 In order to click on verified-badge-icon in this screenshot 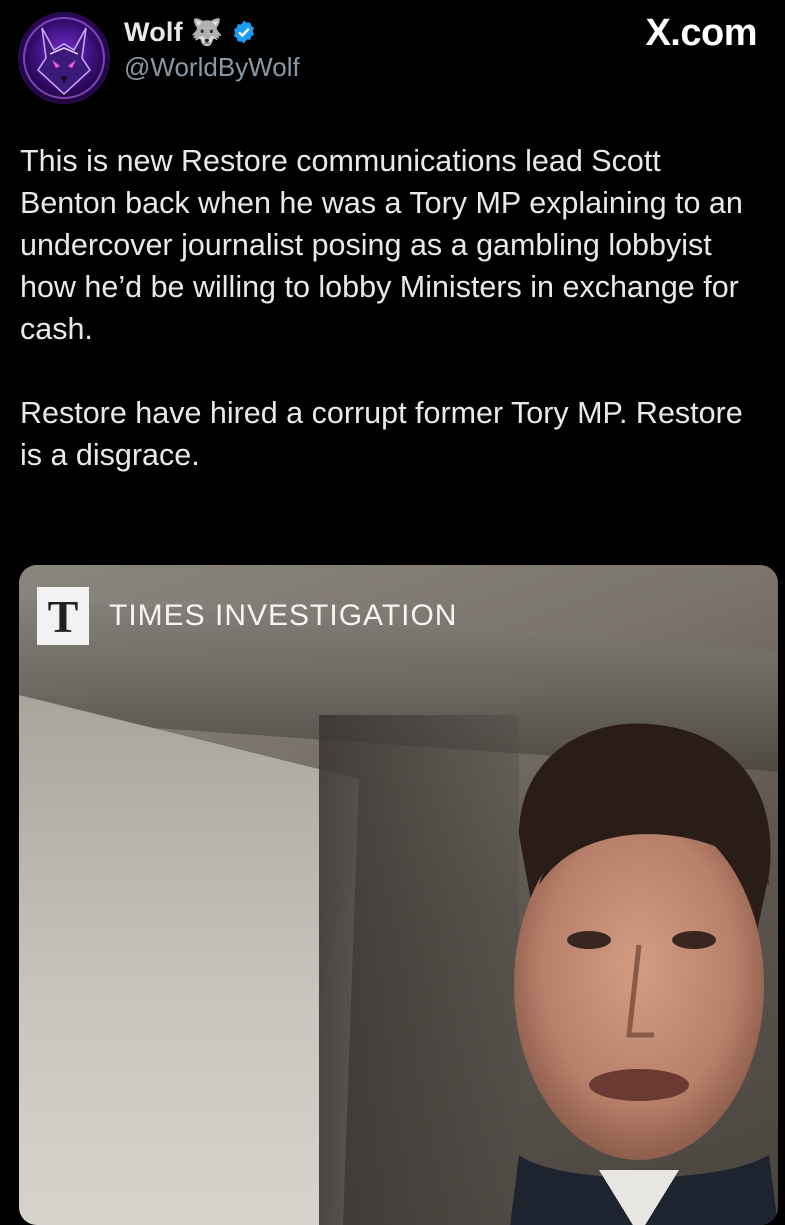, I will do `click(244, 32)`.